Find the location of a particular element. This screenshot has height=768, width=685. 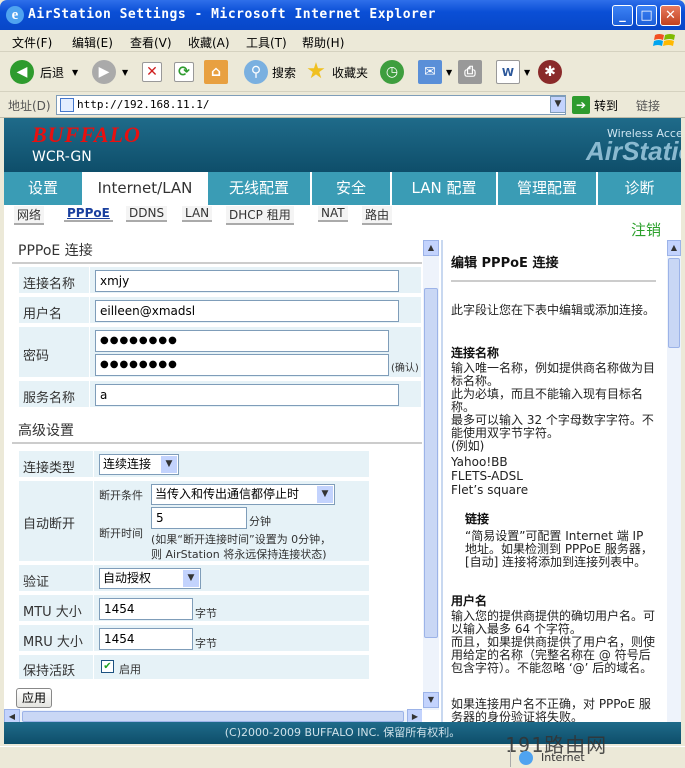

tab-wireless: 无线配置 is located at coordinates (260, 188).